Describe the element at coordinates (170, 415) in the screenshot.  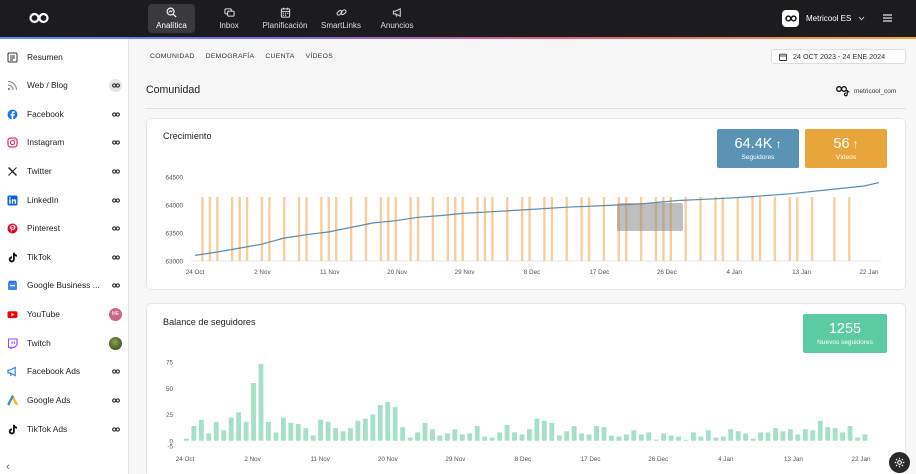
I see `y-tick-label: 25` at that location.